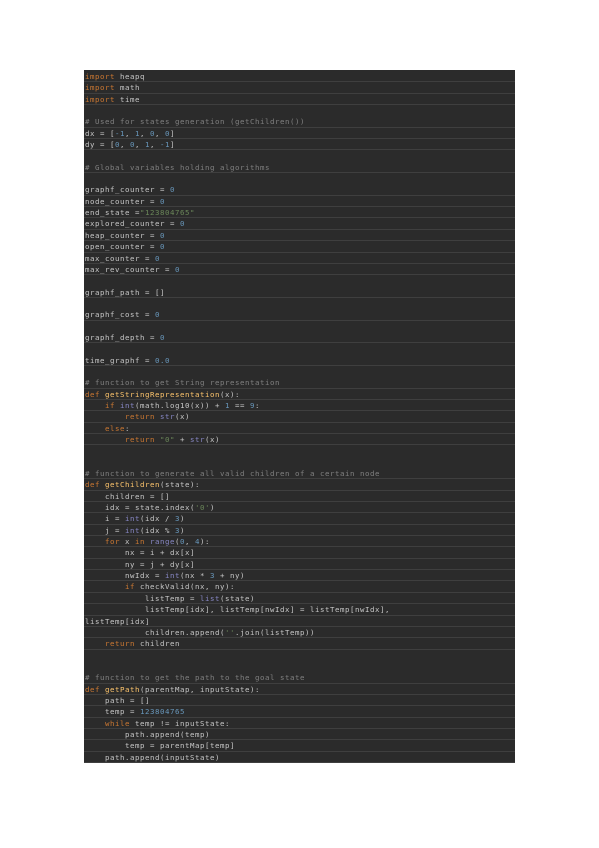  Describe the element at coordinates (100, 133) in the screenshot. I see `code-token: dx = [` at that location.